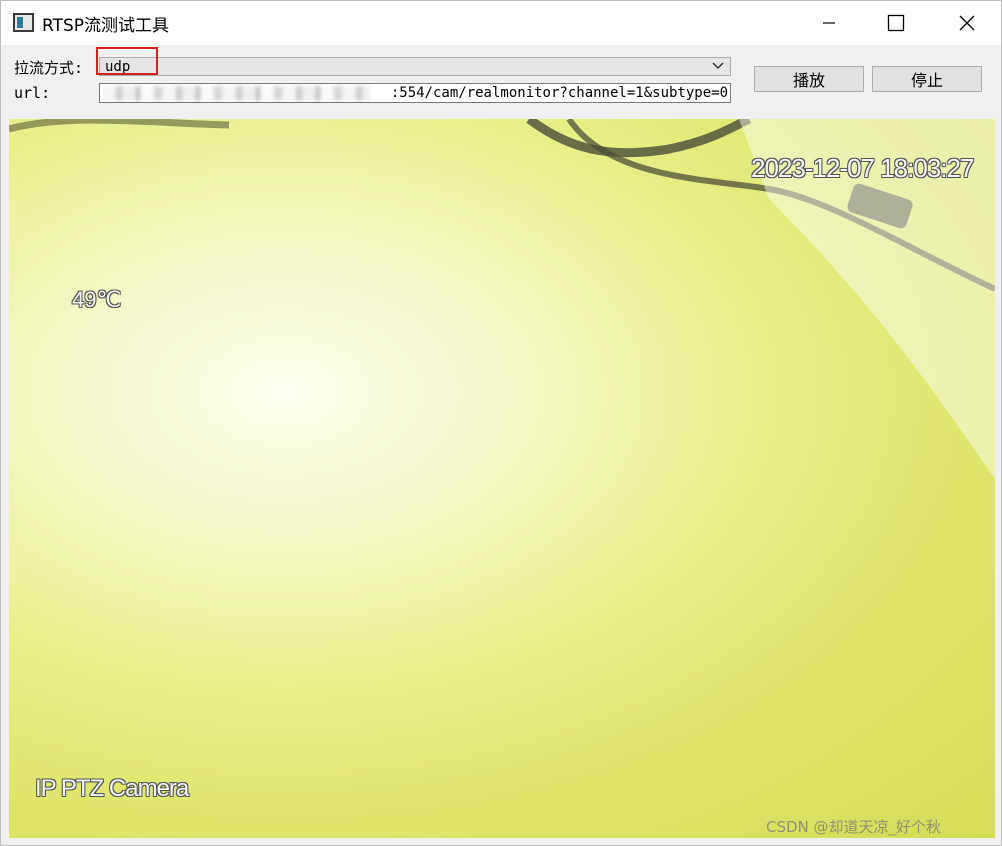 The height and width of the screenshot is (846, 1002). Describe the element at coordinates (862, 168) in the screenshot. I see `osd-timestamp: 2023-12-07 18:03:27` at that location.